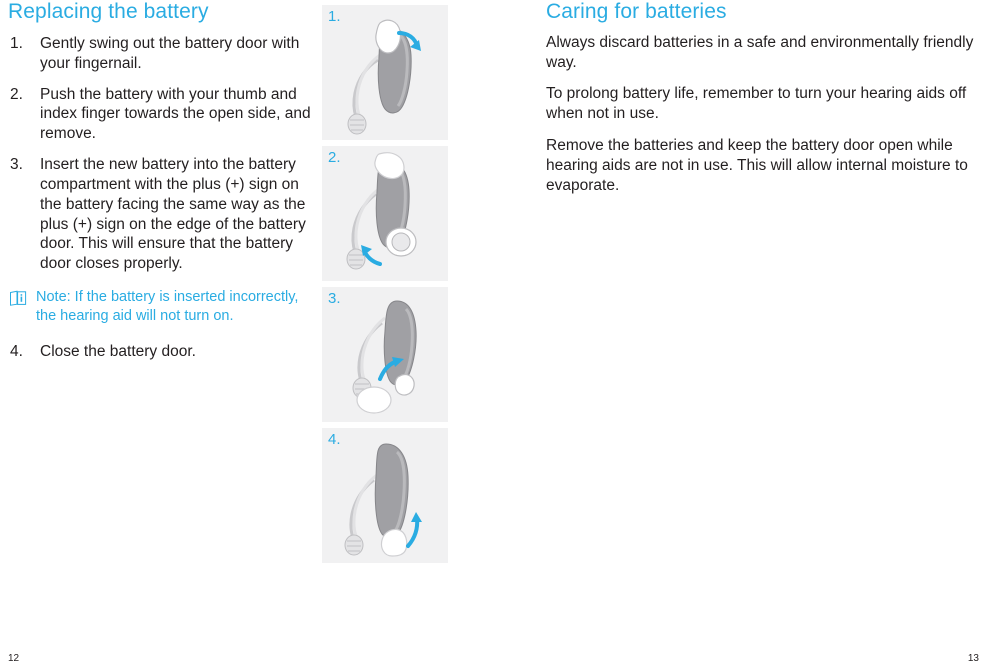 This screenshot has height=670, width=987. What do you see at coordinates (16, 43) in the screenshot?
I see `step-number: 1.` at bounding box center [16, 43].